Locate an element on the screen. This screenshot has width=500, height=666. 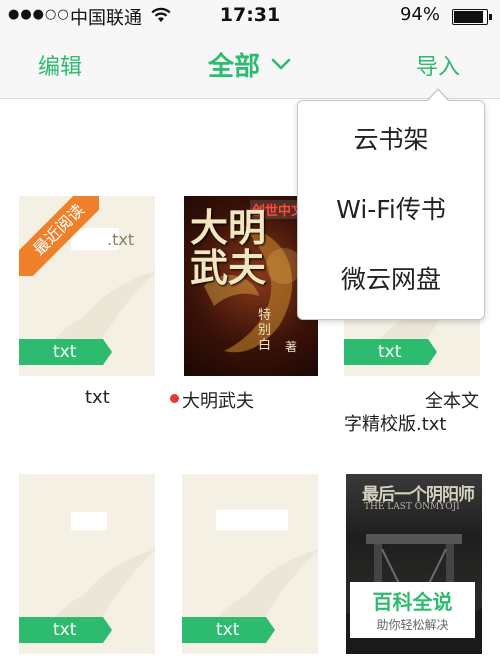
cover-author: 特别白 is located at coordinates (265, 330).